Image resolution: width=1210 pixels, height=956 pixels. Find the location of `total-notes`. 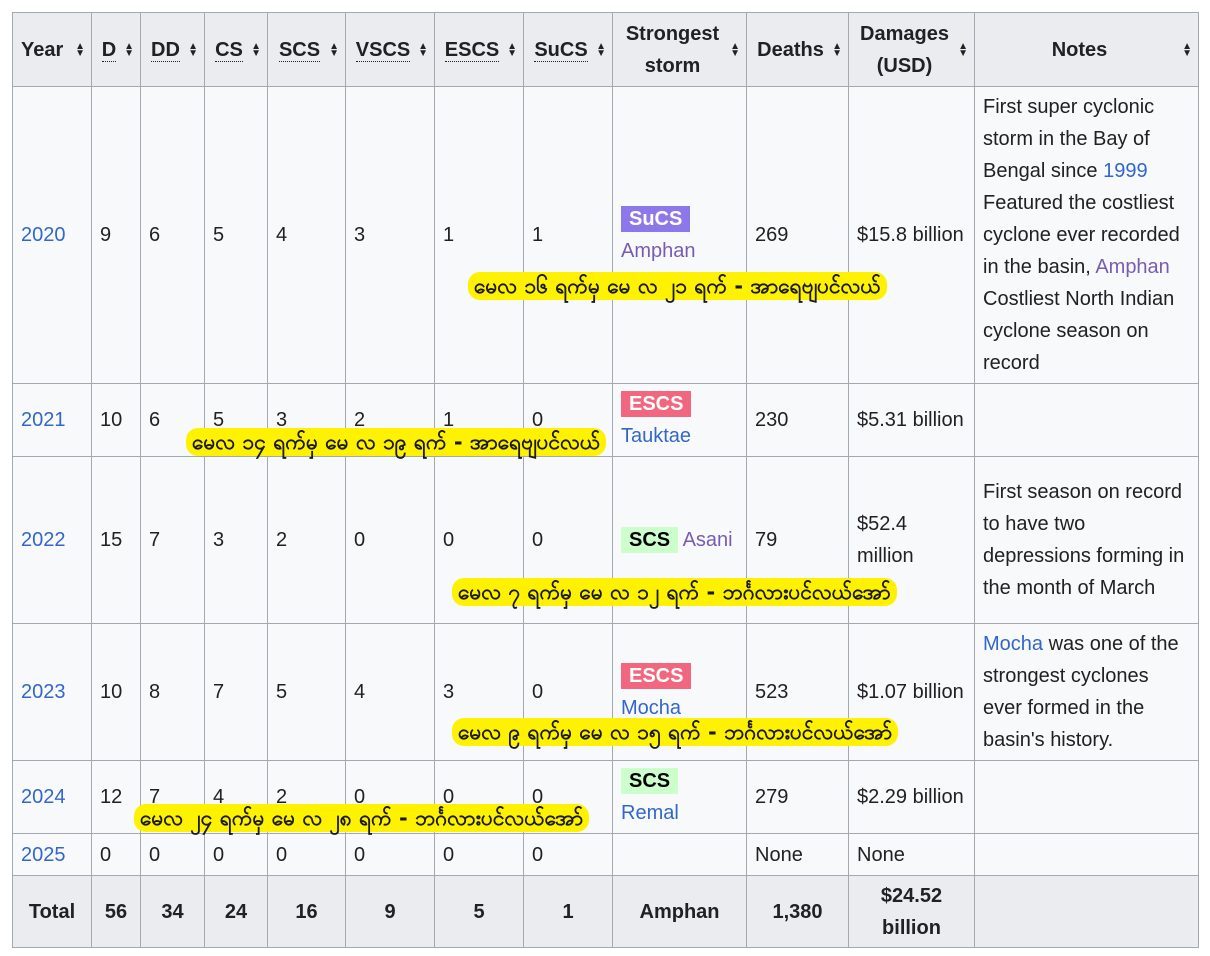

total-notes is located at coordinates (1086, 911).